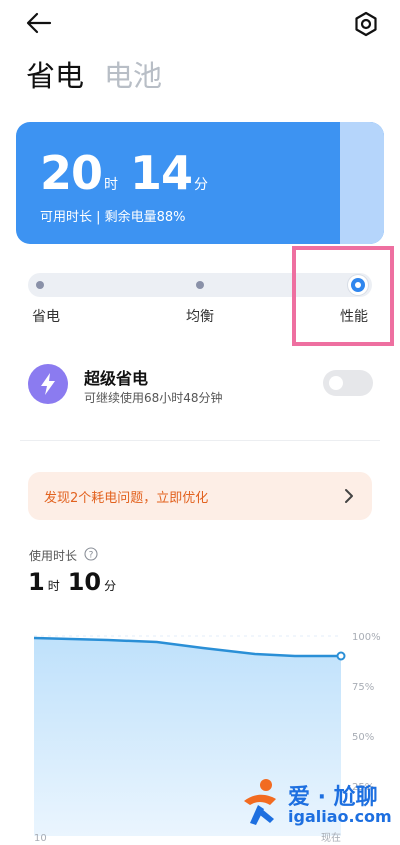  Describe the element at coordinates (113, 217) in the screenshot. I see `battery-subtitle: 可用时长 | 剩余电量88%` at that location.